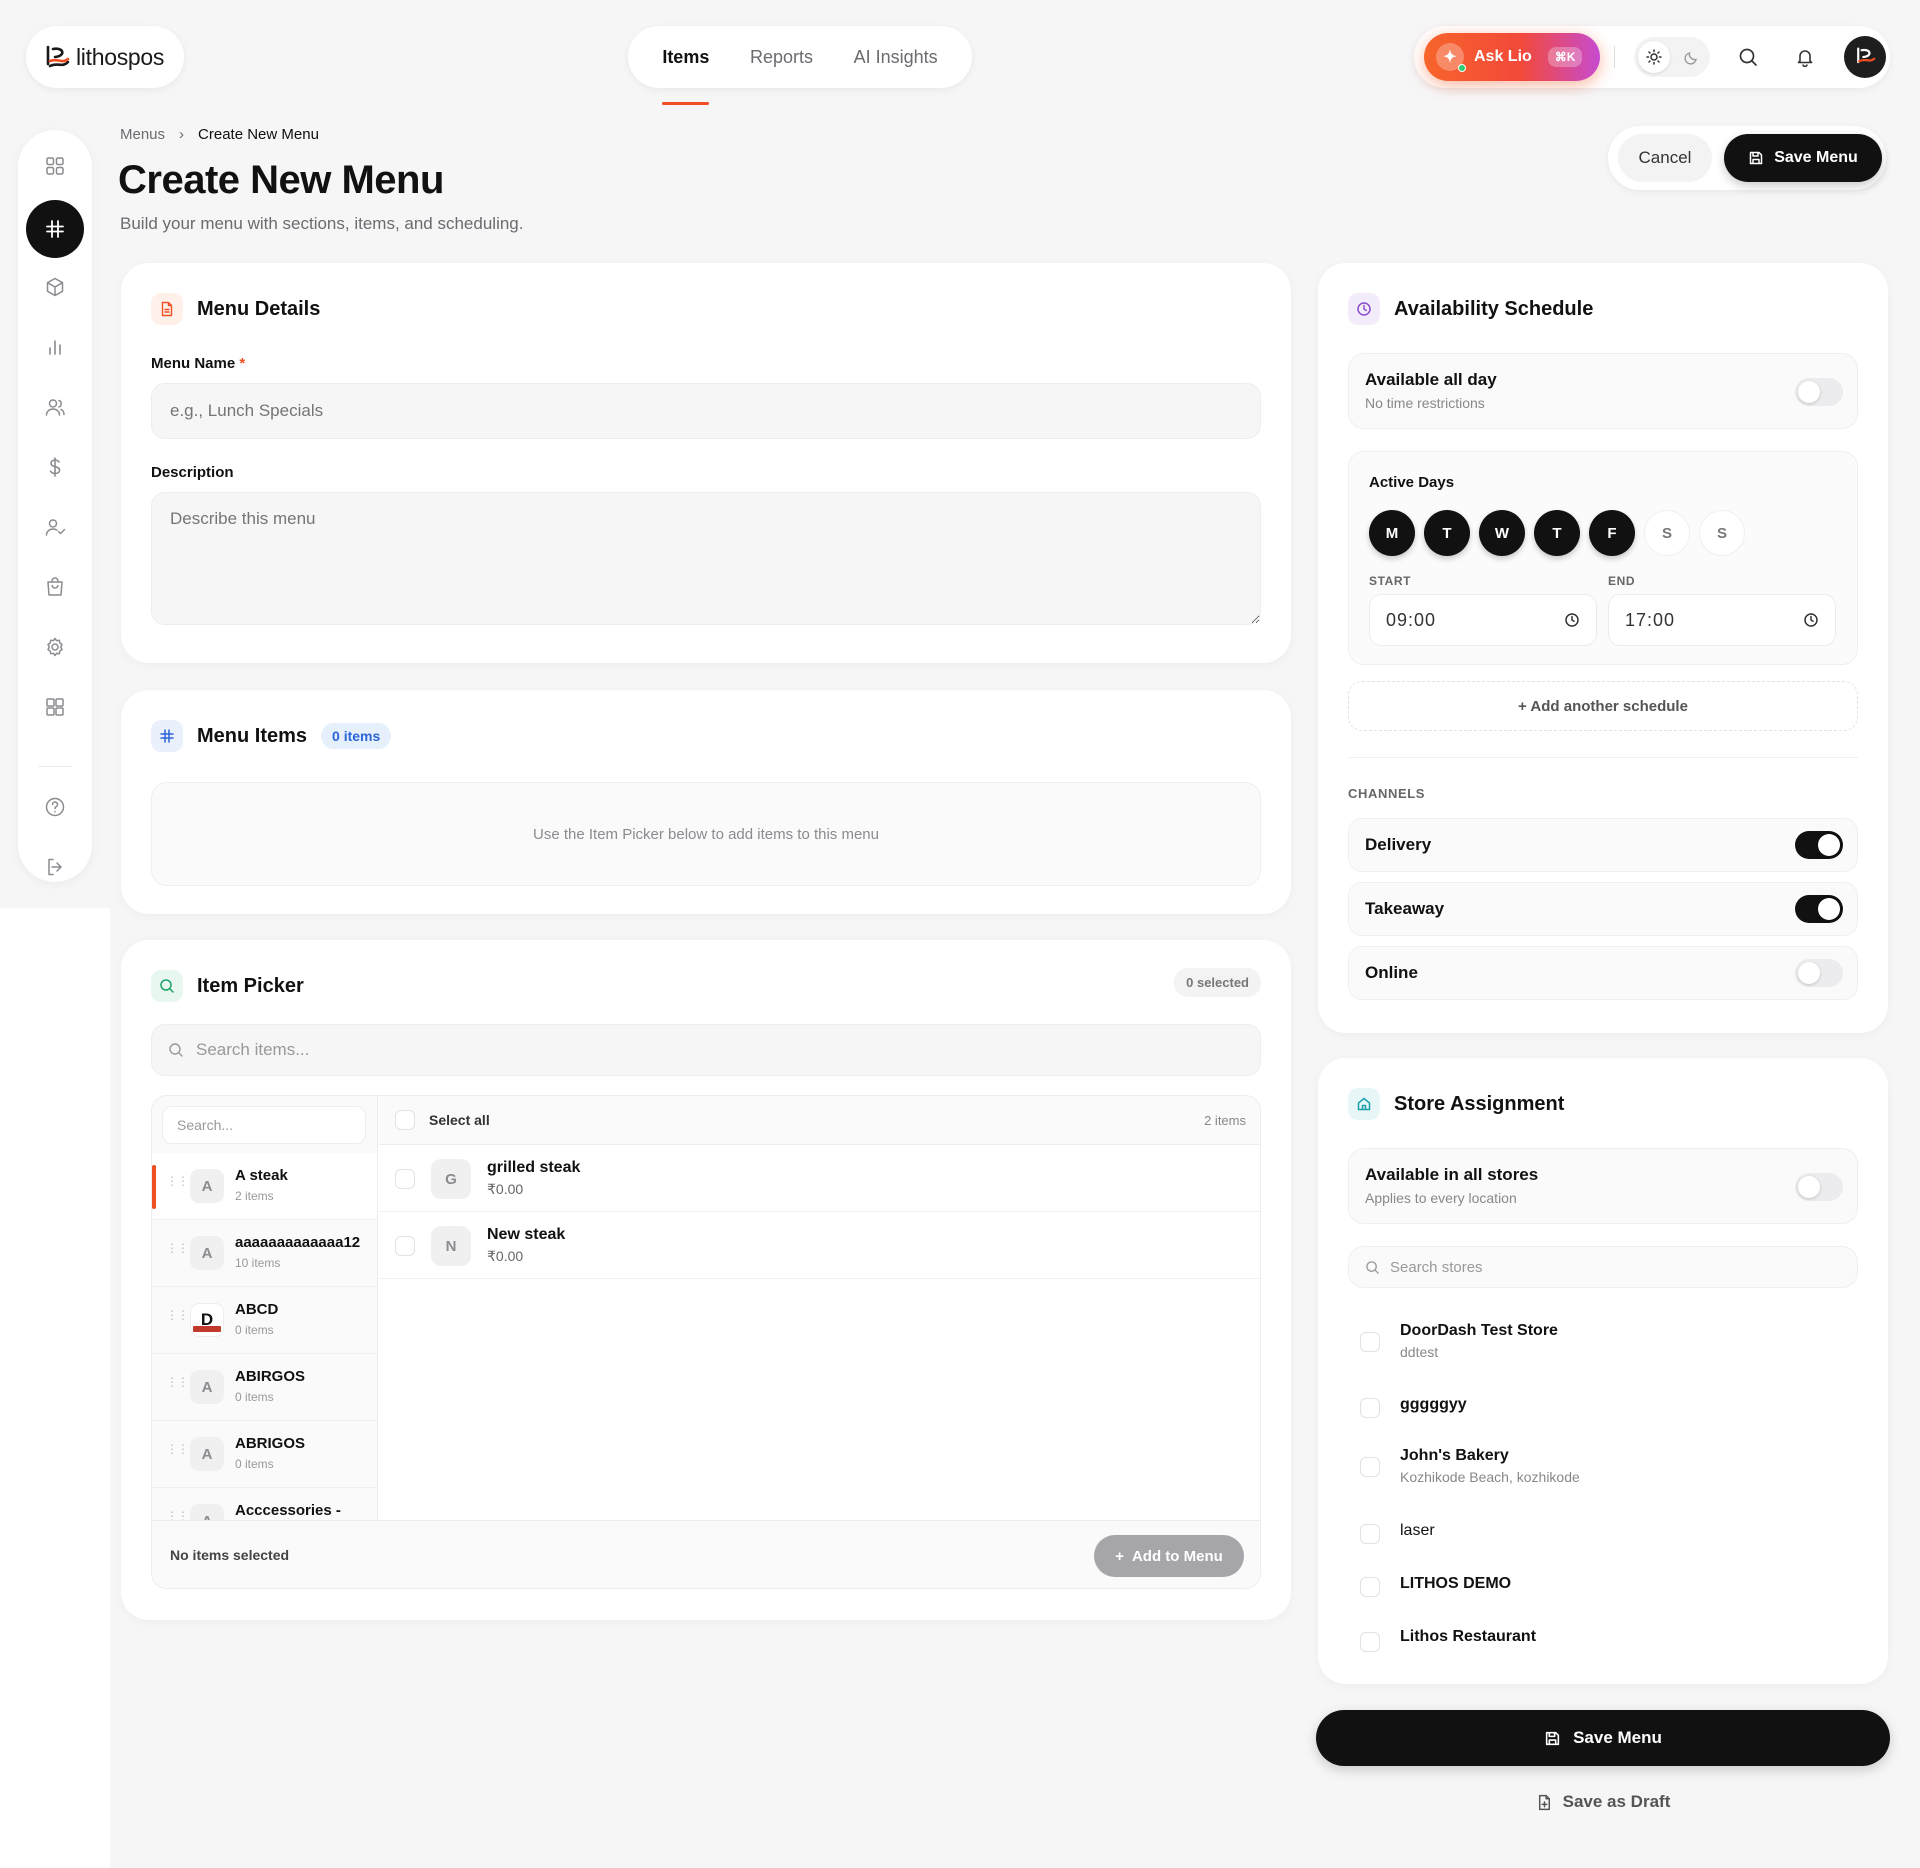  Describe the element at coordinates (1805, 57) in the screenshot. I see `bell-icon` at that location.